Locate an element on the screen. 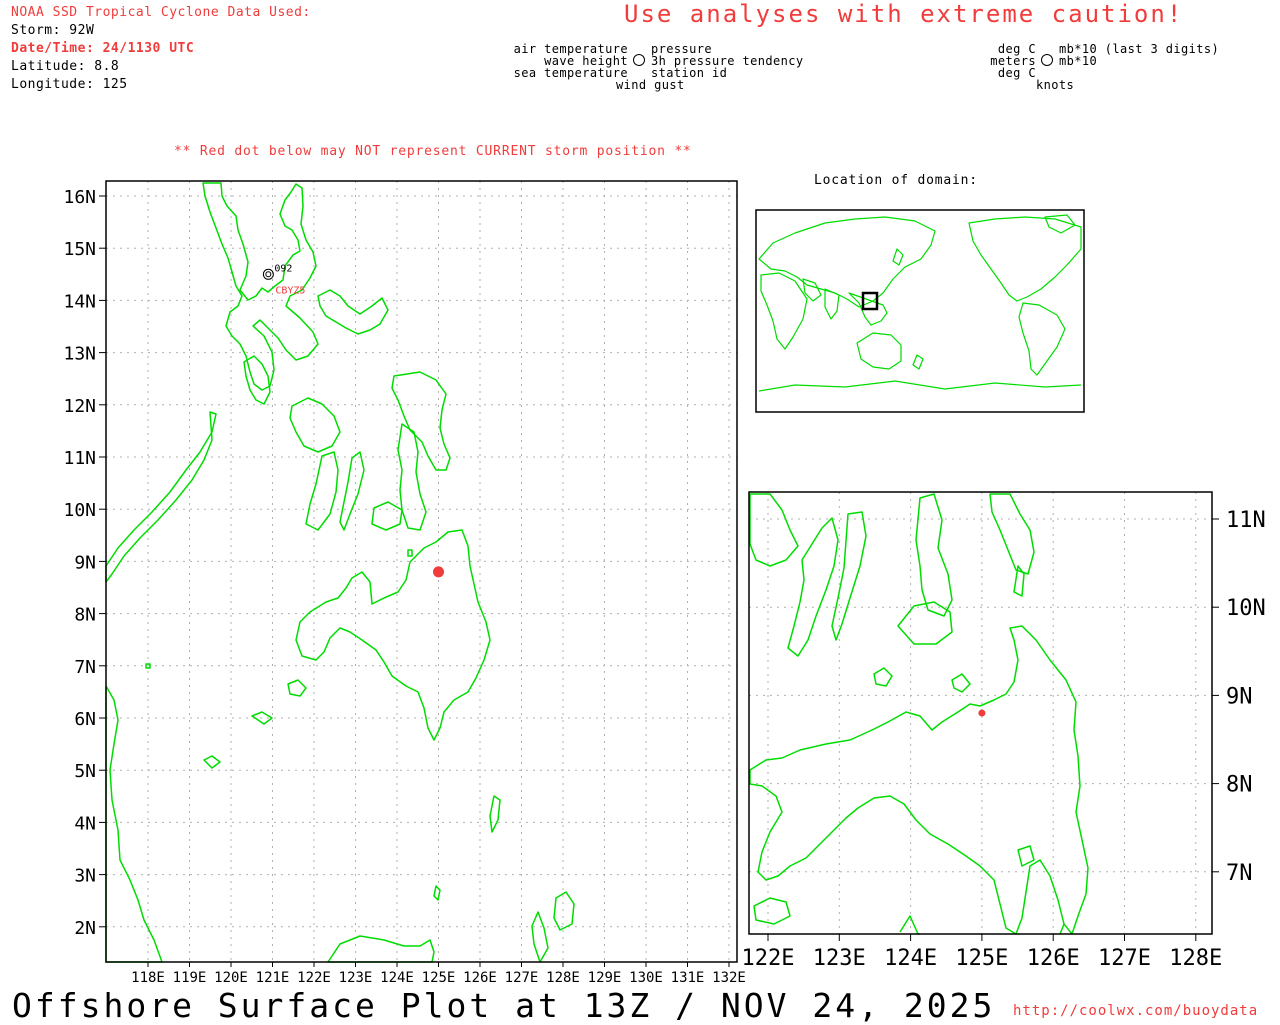 The image size is (1280, 1025). zoom-lat-tick-label: 7N is located at coordinates (1239, 873).